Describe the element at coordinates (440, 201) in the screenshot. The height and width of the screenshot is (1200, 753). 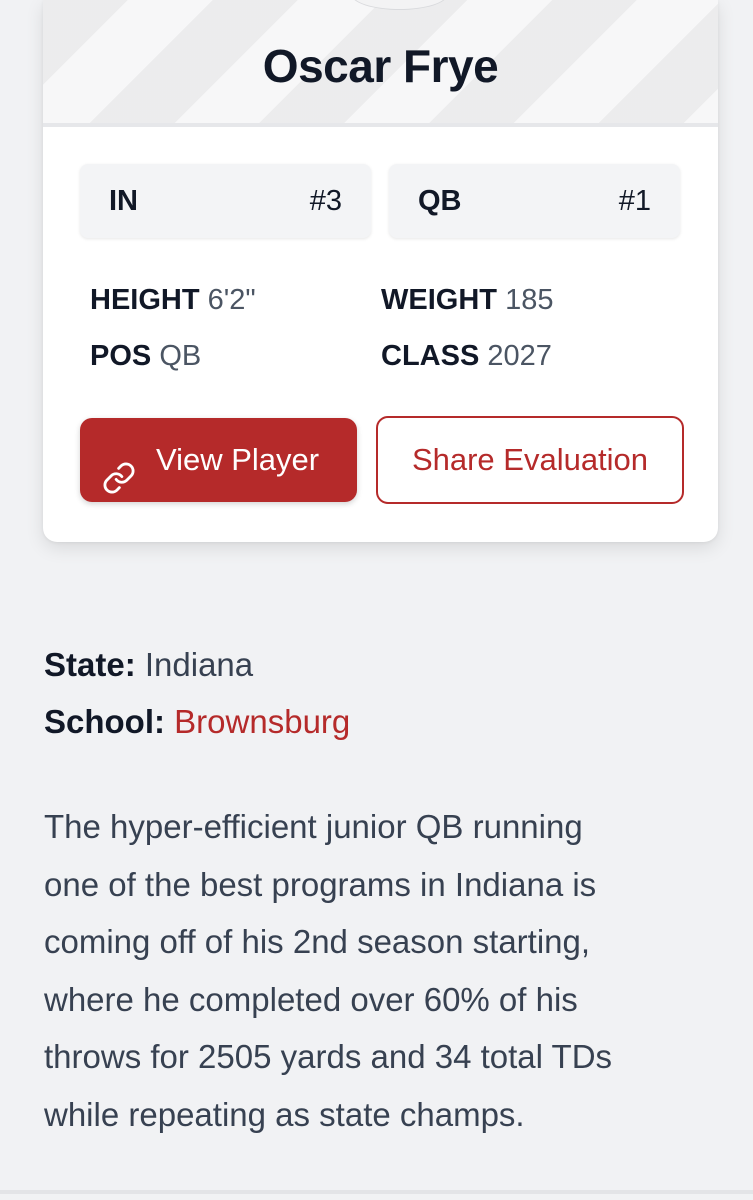
I see `ranking-position-label: QB` at that location.